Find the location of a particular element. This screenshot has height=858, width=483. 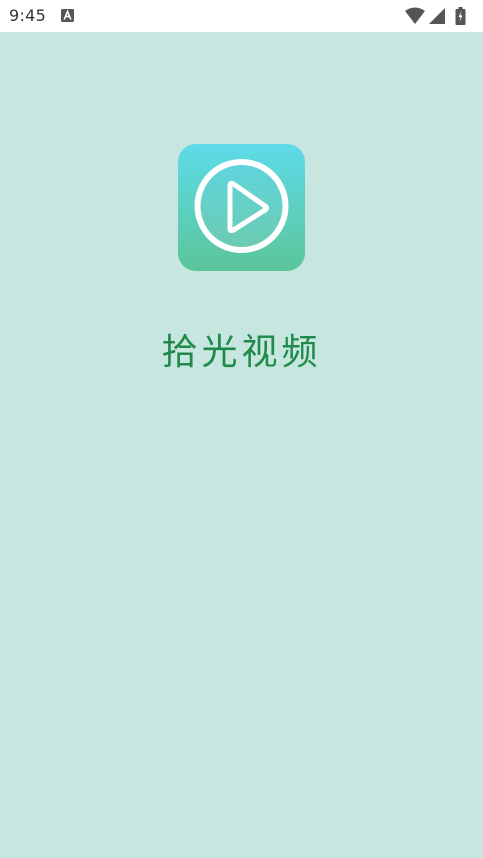

wifi-icon is located at coordinates (415, 15).